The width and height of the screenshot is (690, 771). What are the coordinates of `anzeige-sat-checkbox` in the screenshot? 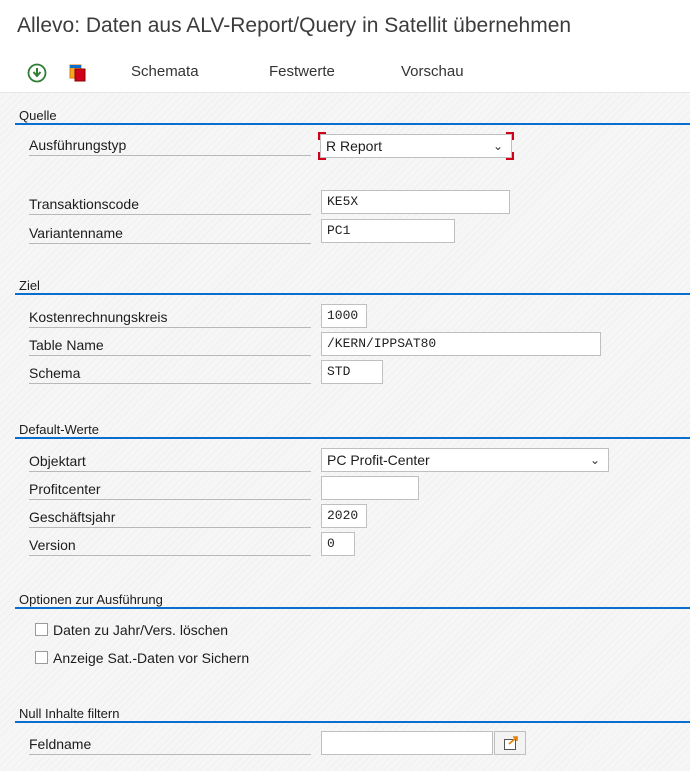 It's located at (41, 657).